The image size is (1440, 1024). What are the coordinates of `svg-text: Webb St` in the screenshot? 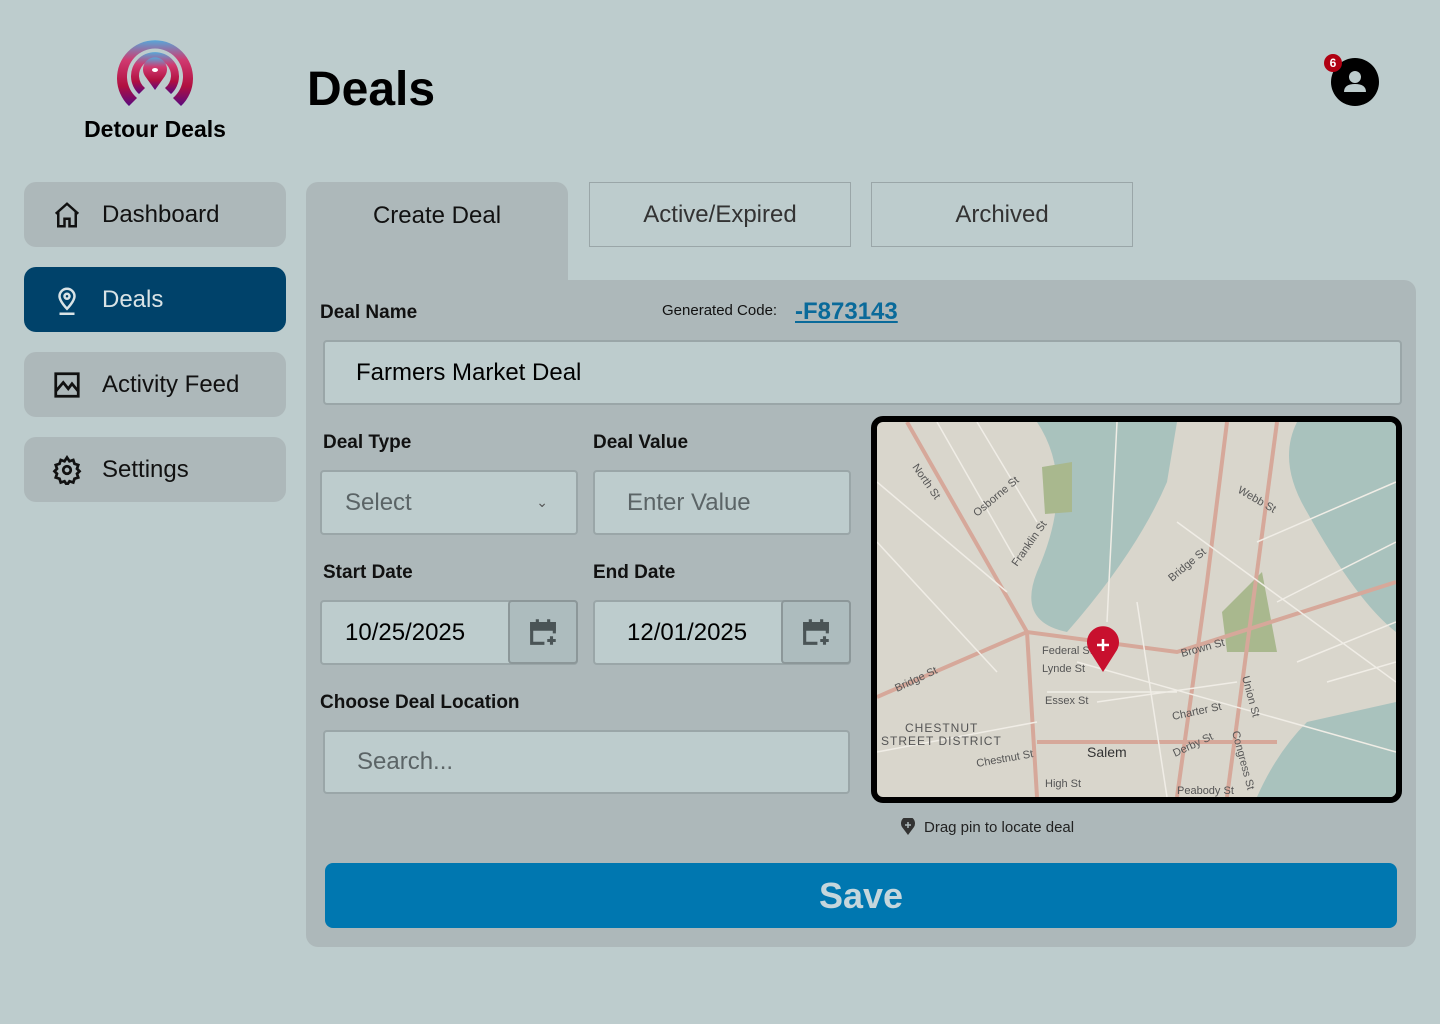 It's located at (1257, 499).